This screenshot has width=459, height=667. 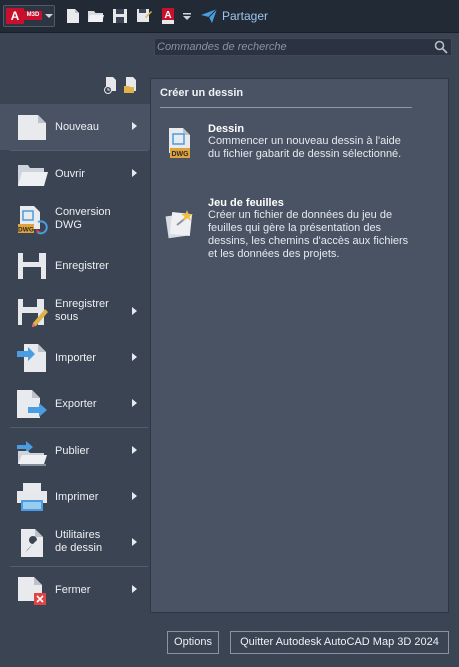 What do you see at coordinates (79, 548) in the screenshot?
I see `menu-item-label-line2: de dessin` at bounding box center [79, 548].